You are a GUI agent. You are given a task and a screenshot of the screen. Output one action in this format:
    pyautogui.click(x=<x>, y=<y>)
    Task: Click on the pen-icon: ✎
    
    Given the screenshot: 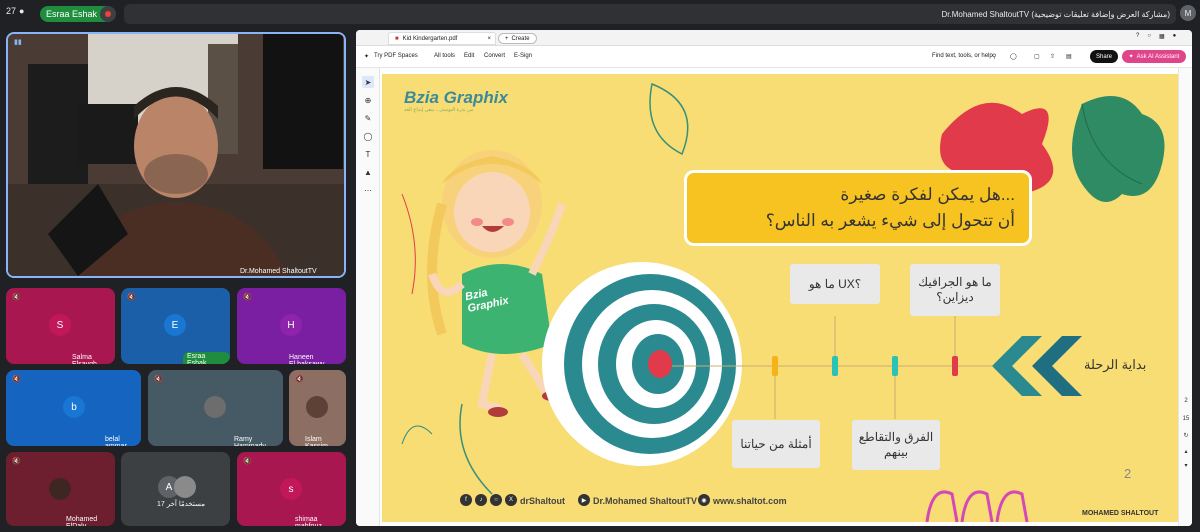 What is the action you would take?
    pyautogui.click(x=368, y=118)
    